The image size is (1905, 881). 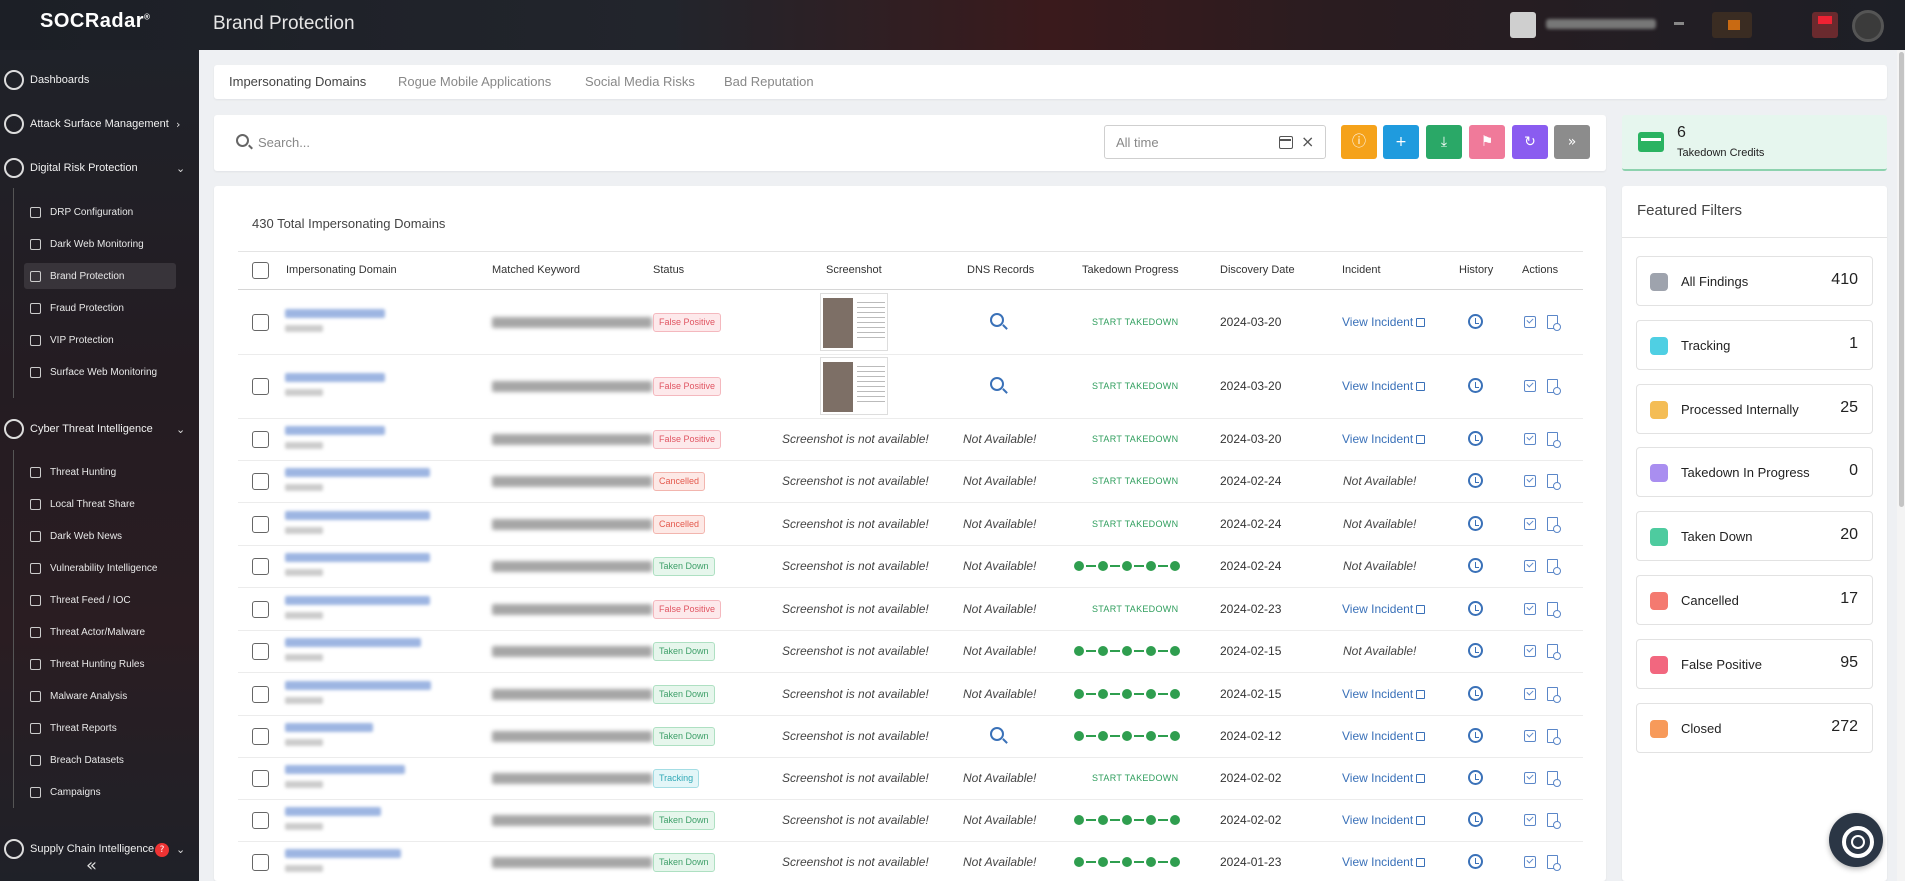 I want to click on filter-cancelled: Cancelled 17, so click(x=1754, y=600).